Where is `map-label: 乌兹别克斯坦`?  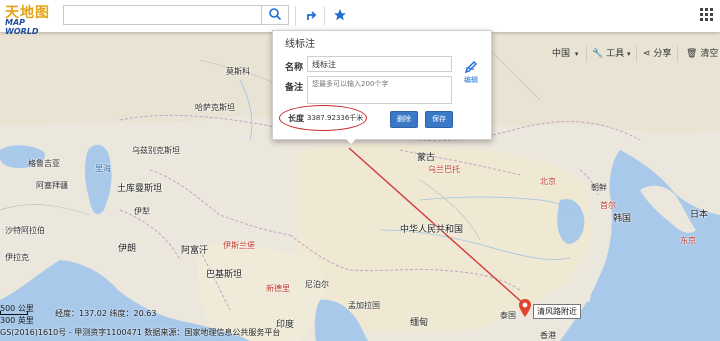
map-label: 乌兹别克斯坦 is located at coordinates (156, 150).